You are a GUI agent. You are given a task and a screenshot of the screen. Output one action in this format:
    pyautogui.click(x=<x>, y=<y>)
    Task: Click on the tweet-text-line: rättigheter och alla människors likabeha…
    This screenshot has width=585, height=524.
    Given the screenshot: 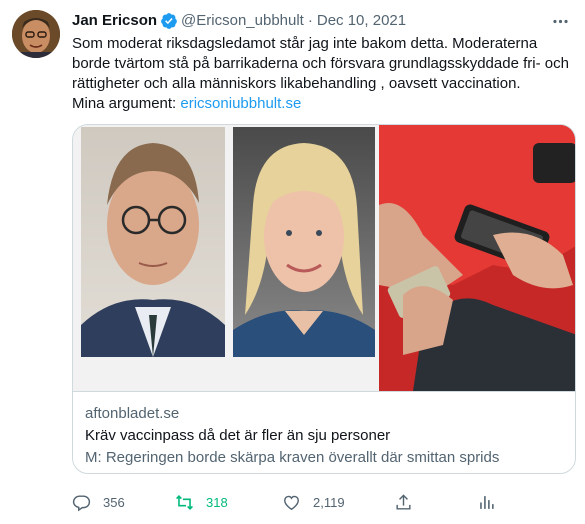 What is the action you would take?
    pyautogui.click(x=296, y=83)
    